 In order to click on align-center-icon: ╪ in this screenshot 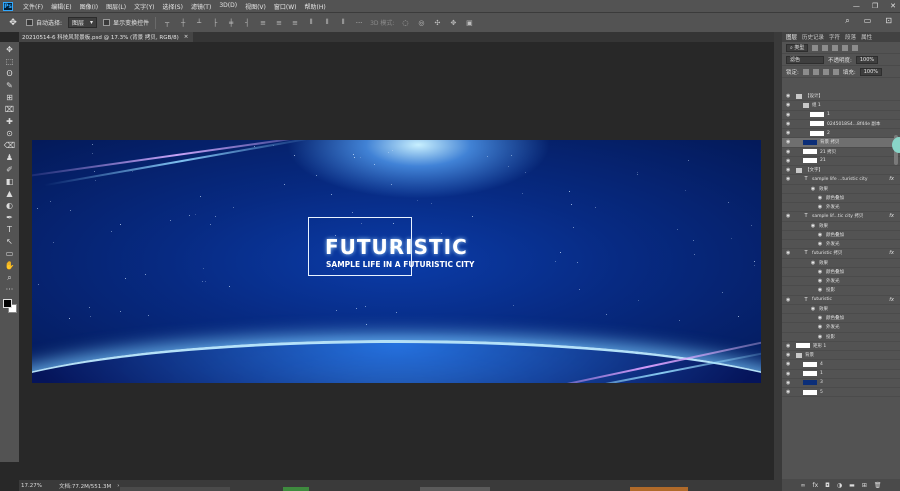, I will do `click(231, 23)`.